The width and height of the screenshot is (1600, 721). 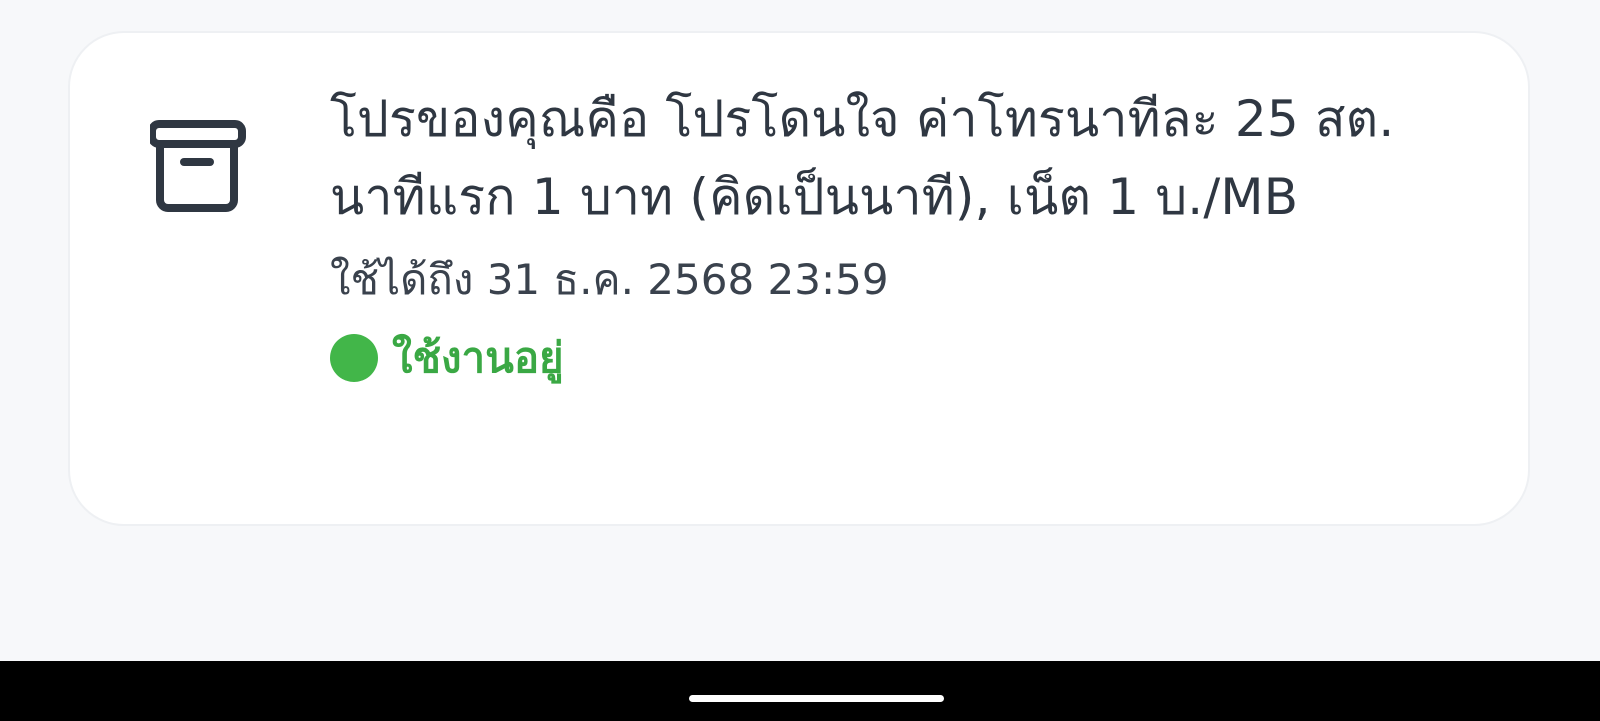 What do you see at coordinates (800, 691) in the screenshot?
I see `system-navigation-bar` at bounding box center [800, 691].